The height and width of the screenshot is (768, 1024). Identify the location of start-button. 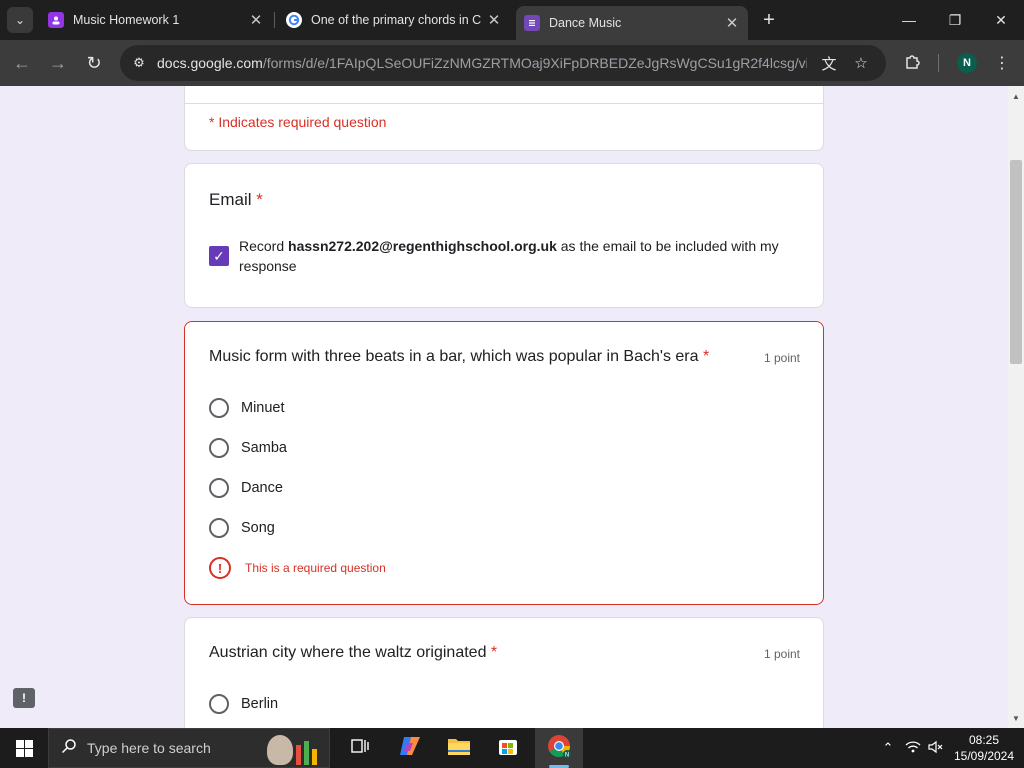
(24, 748).